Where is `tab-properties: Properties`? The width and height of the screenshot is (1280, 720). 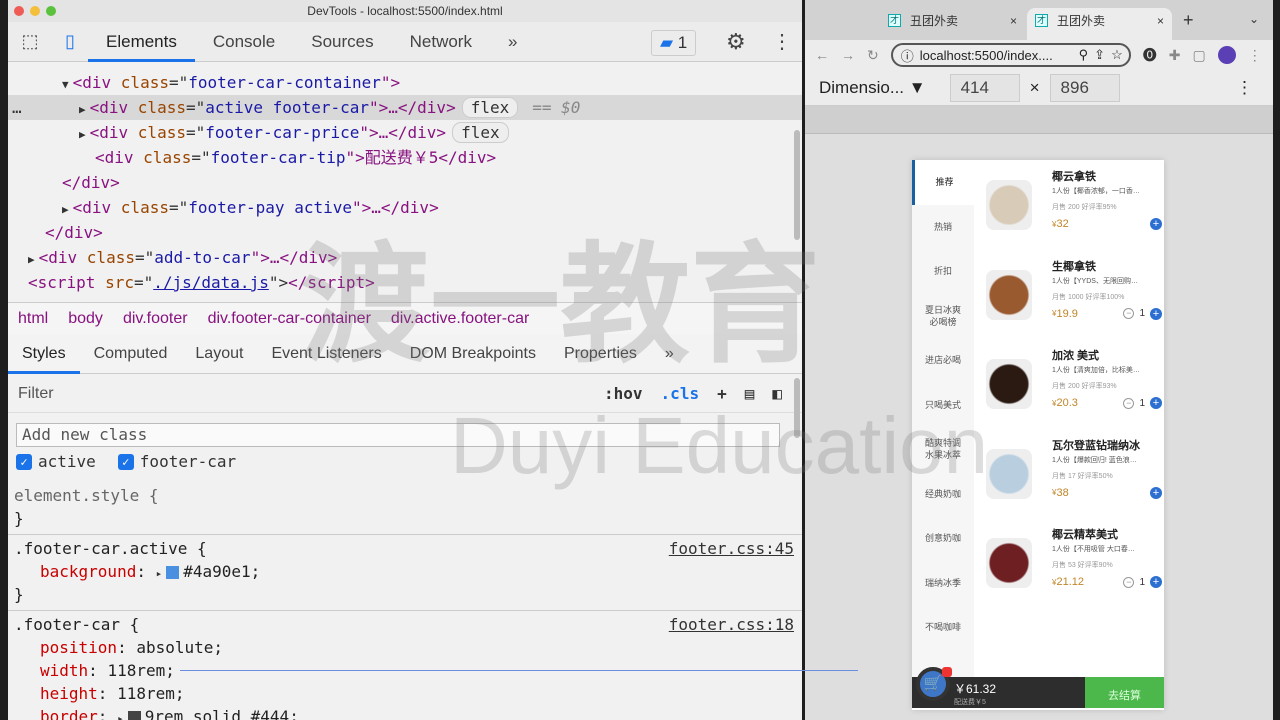
tab-properties: Properties is located at coordinates (600, 354).